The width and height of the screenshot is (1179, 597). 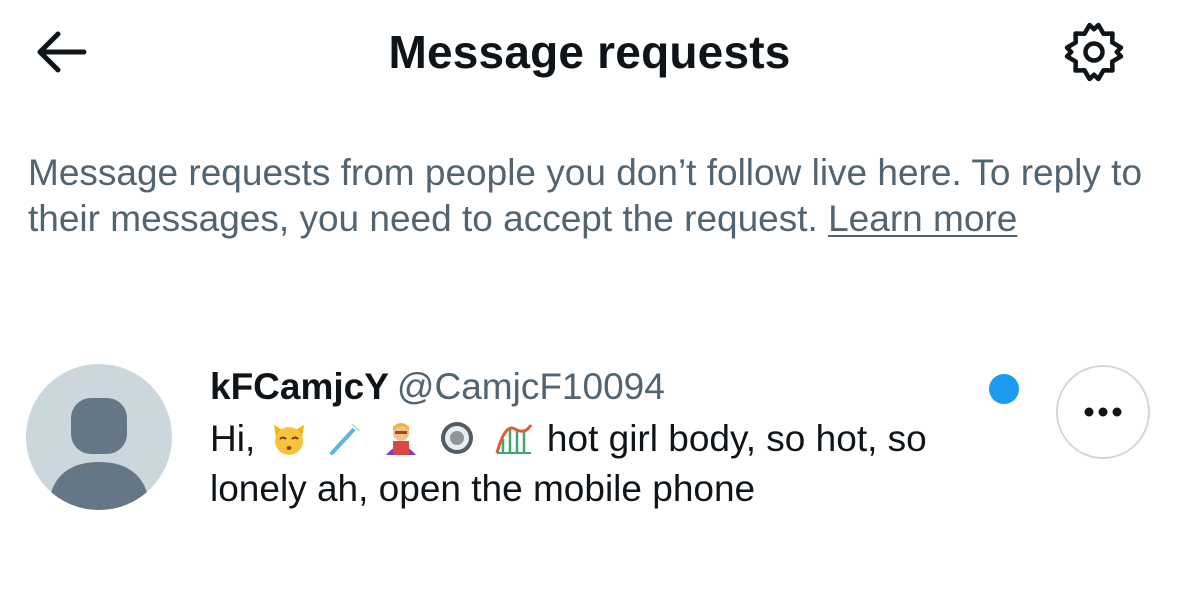 I want to click on kissing-cat-icon, so click(x=288, y=440).